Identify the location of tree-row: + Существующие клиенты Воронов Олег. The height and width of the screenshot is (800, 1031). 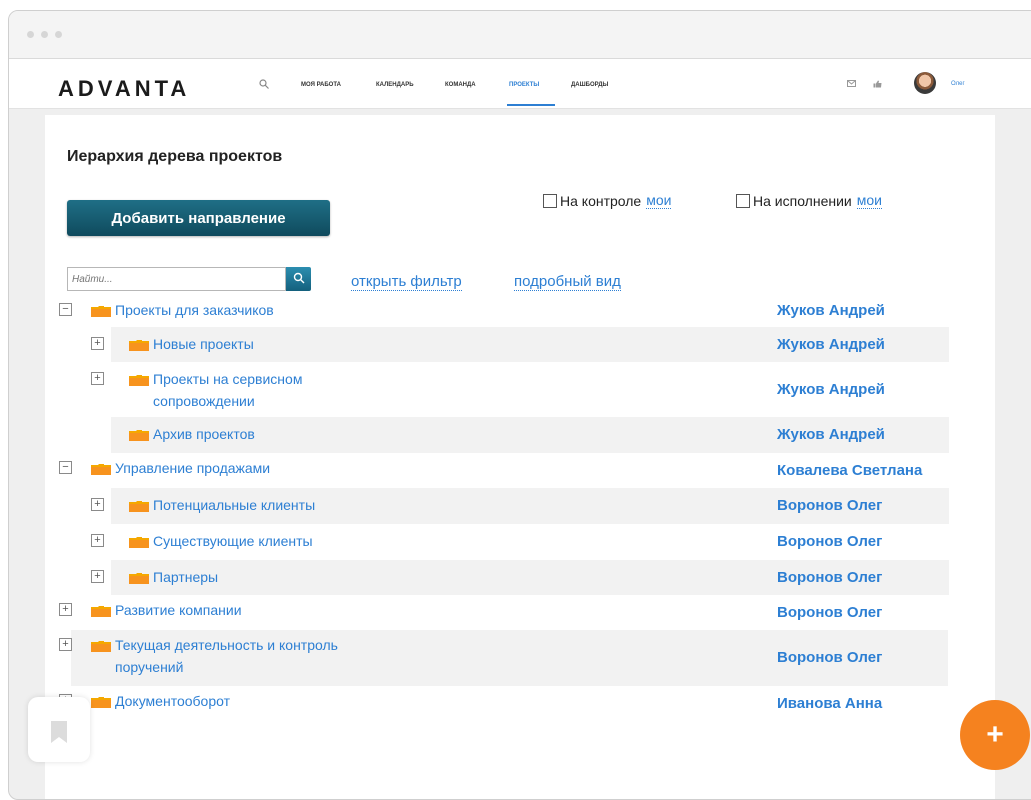
(520, 542).